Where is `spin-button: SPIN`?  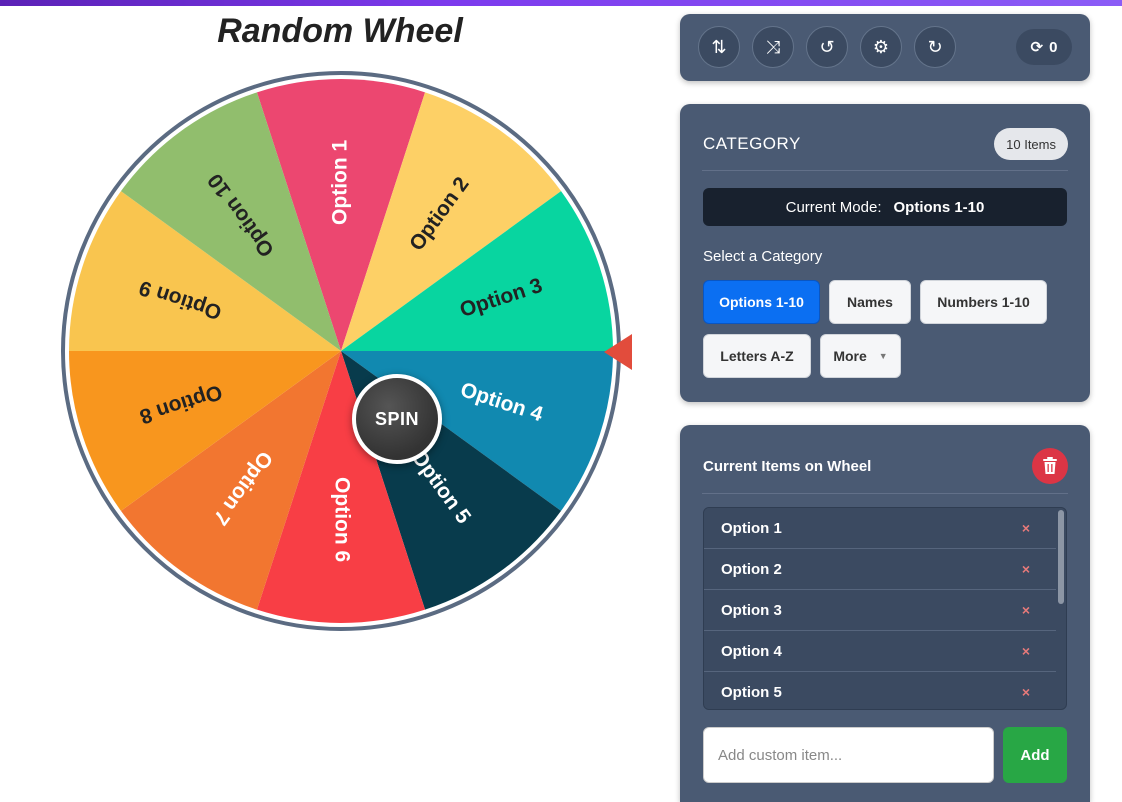 spin-button: SPIN is located at coordinates (397, 419).